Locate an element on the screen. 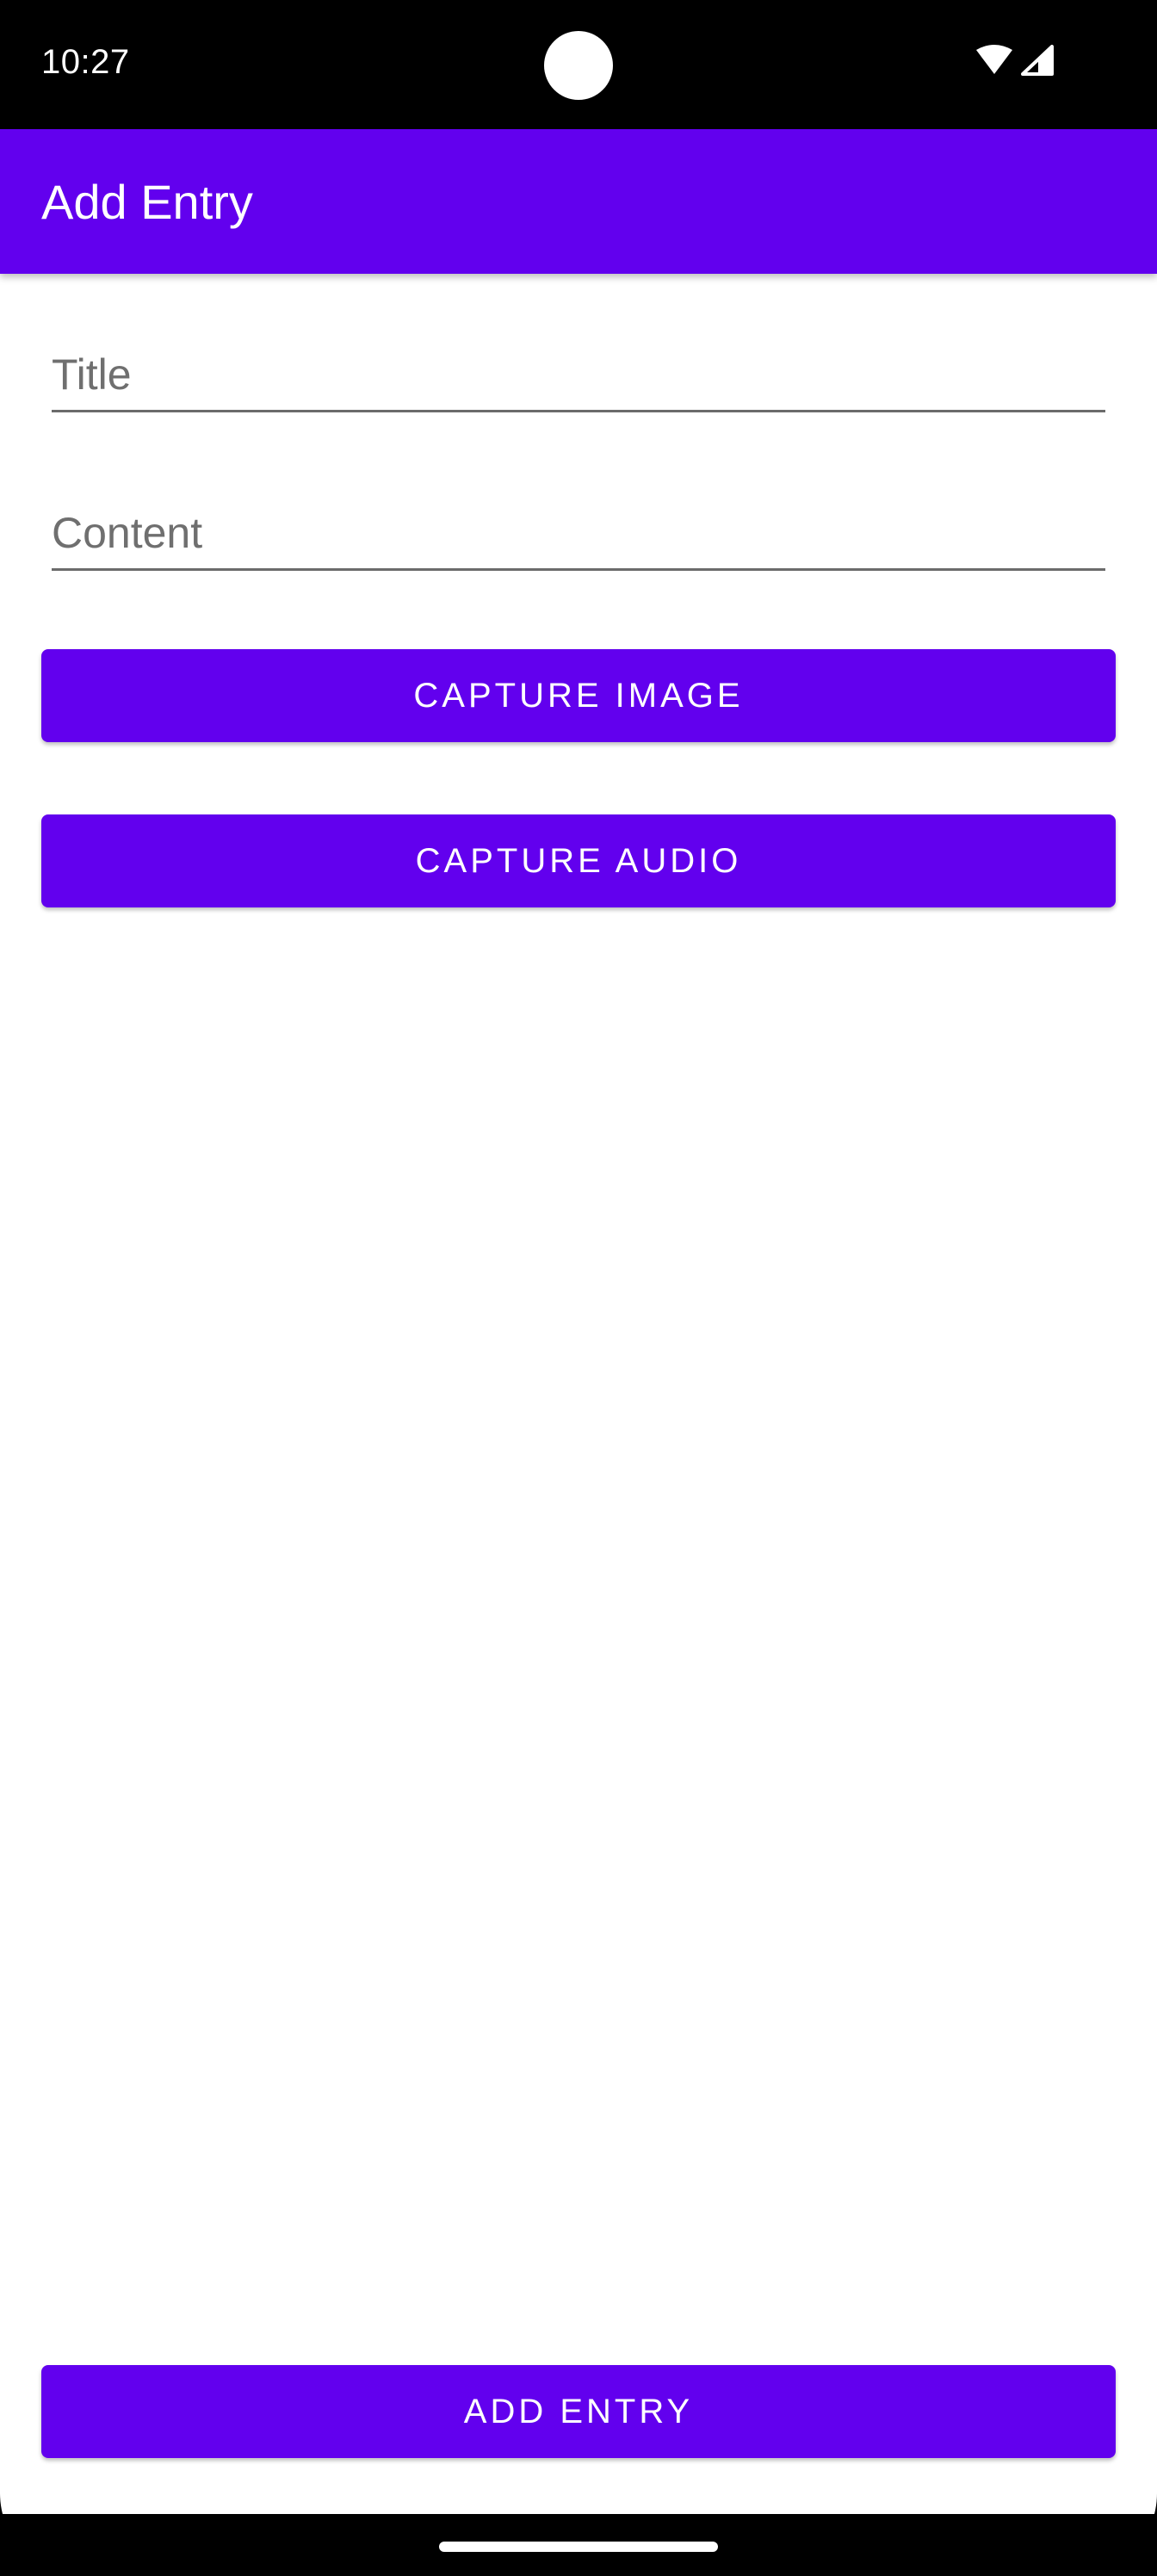 Image resolution: width=1157 pixels, height=2576 pixels. status-time: 10:27 is located at coordinates (86, 62).